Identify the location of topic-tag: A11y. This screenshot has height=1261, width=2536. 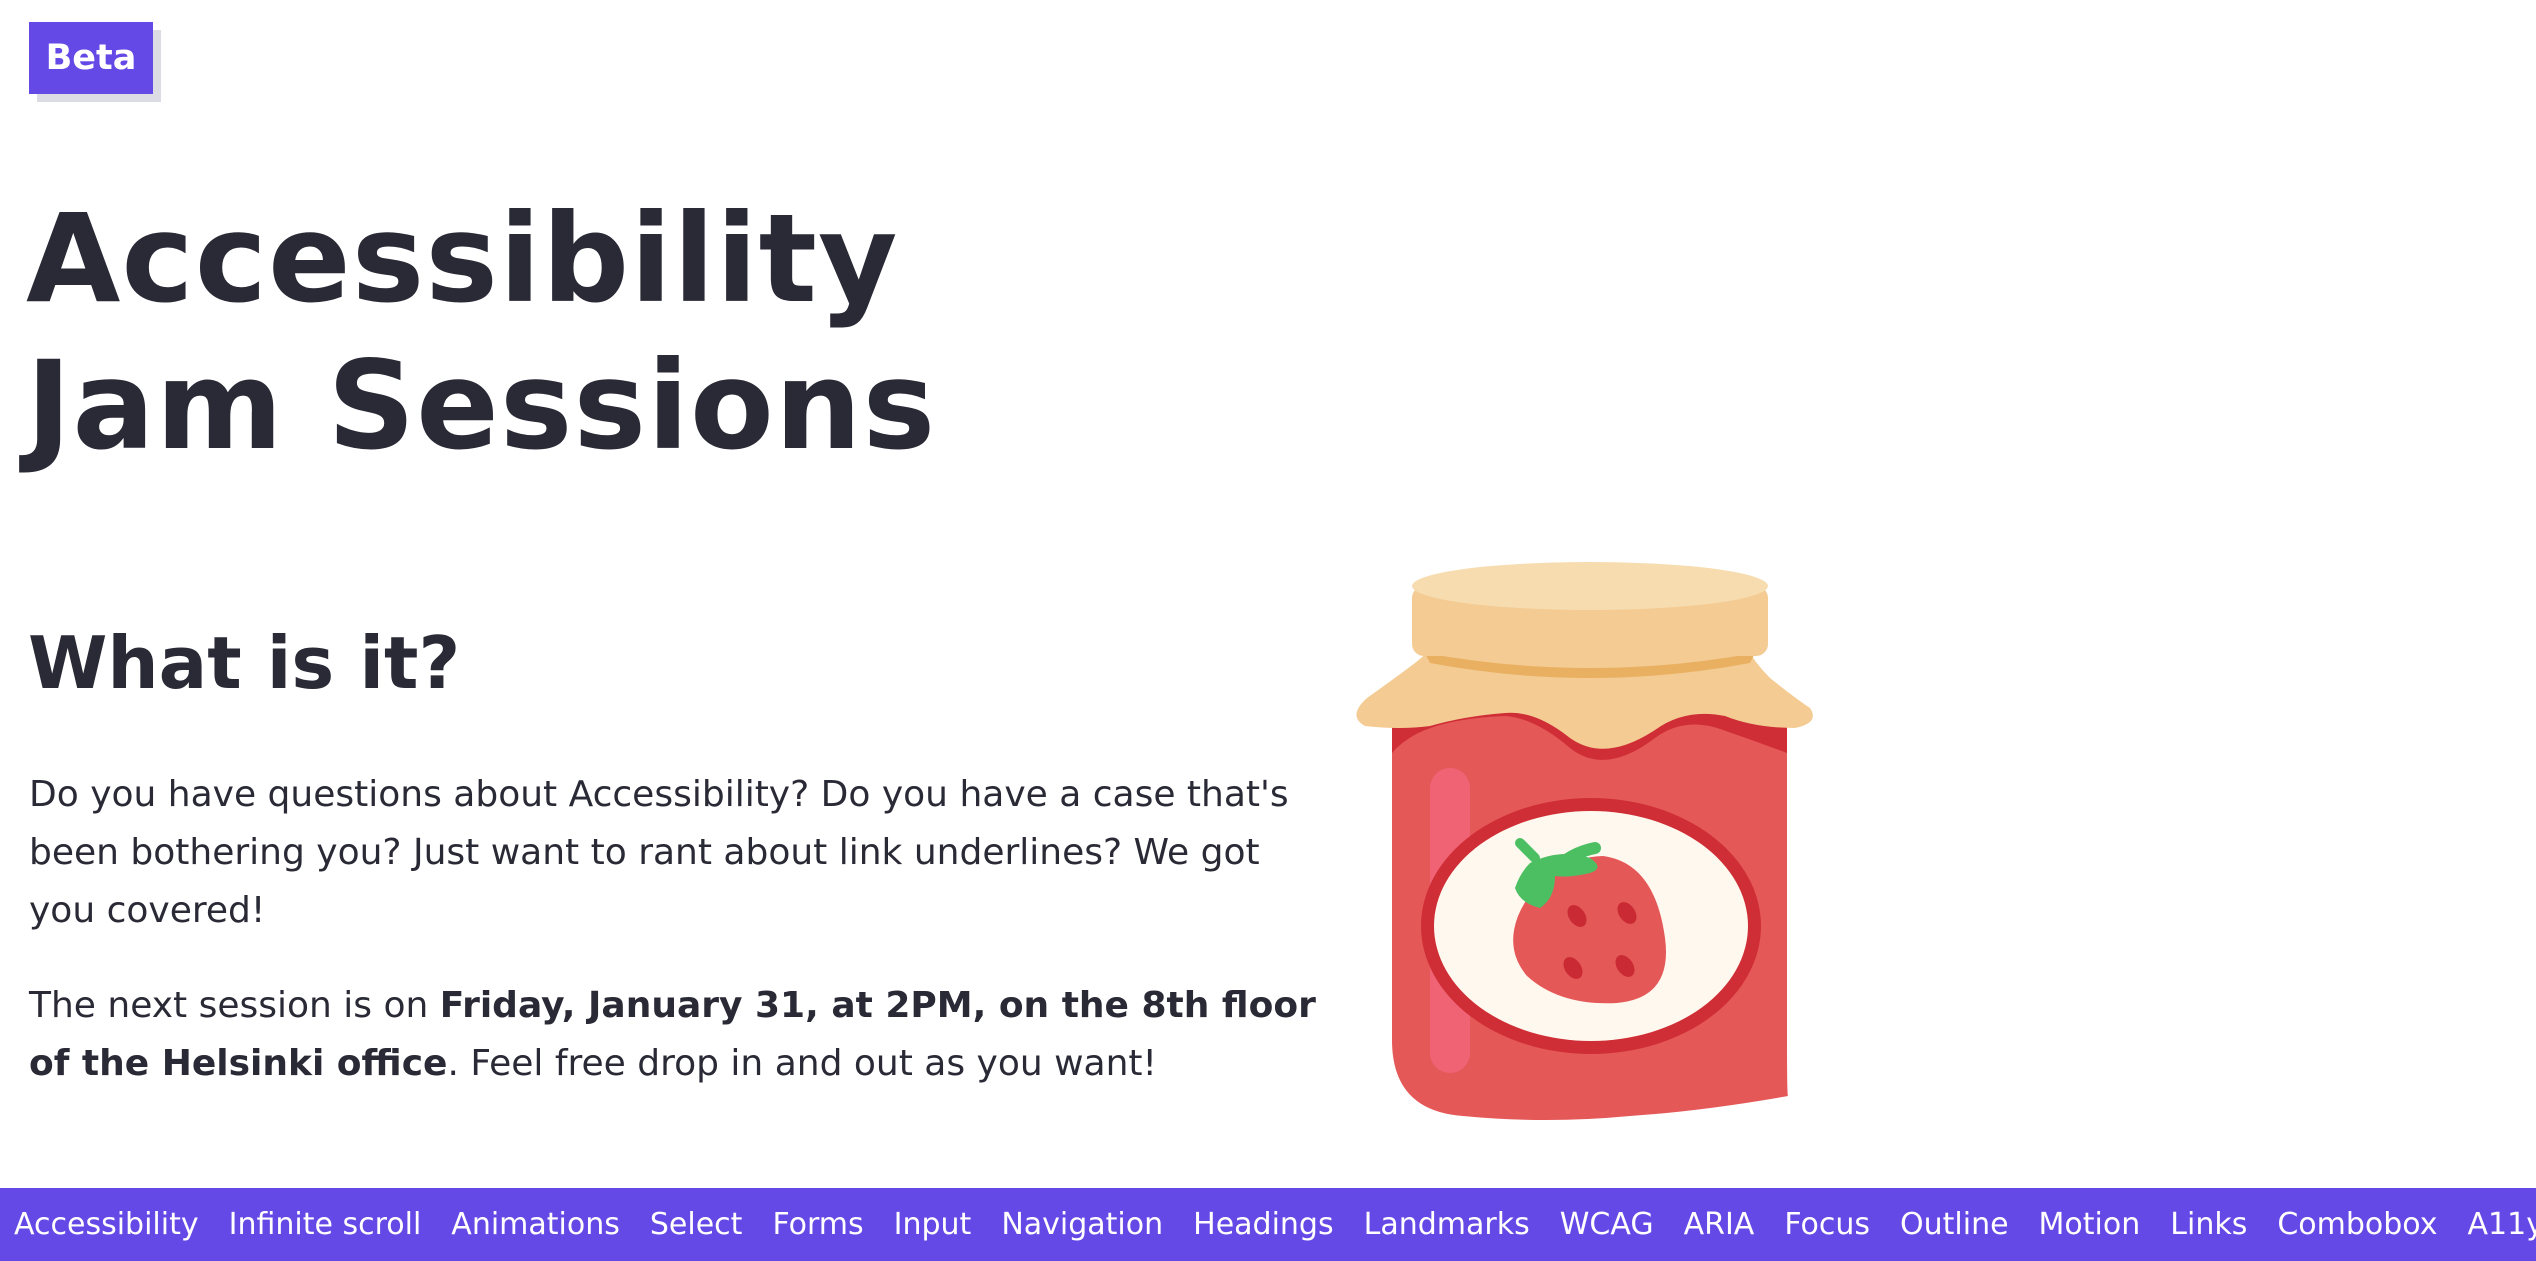
(2502, 1224).